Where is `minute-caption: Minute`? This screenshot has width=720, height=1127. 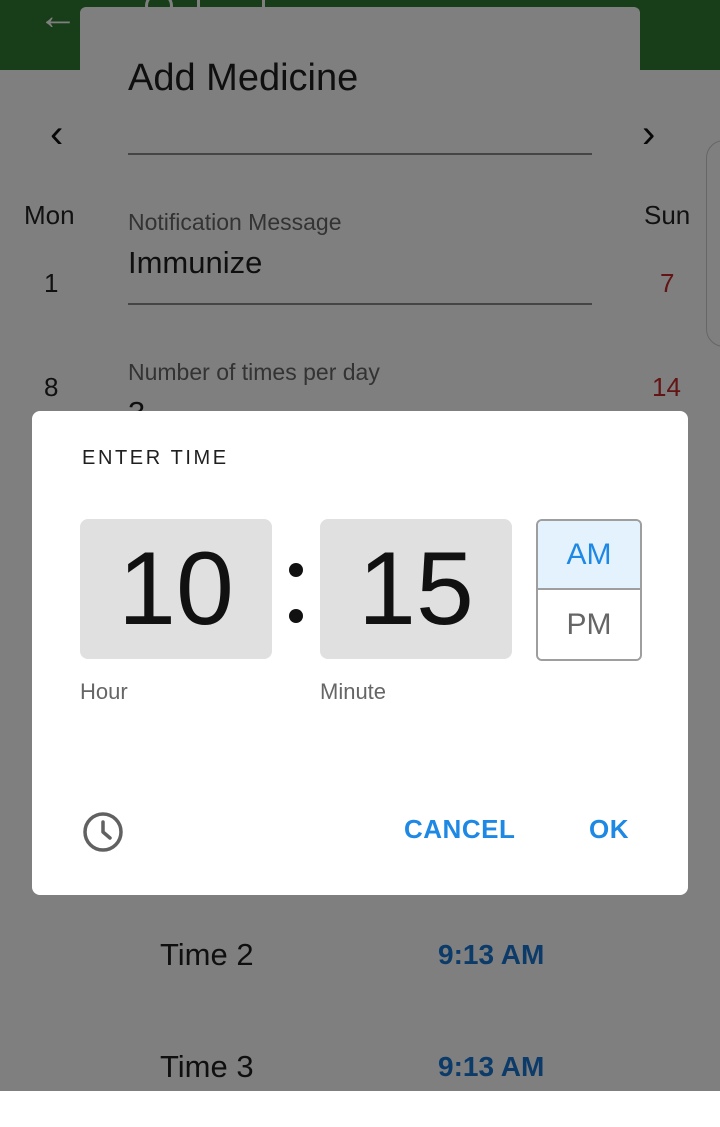
minute-caption: Minute is located at coordinates (353, 691).